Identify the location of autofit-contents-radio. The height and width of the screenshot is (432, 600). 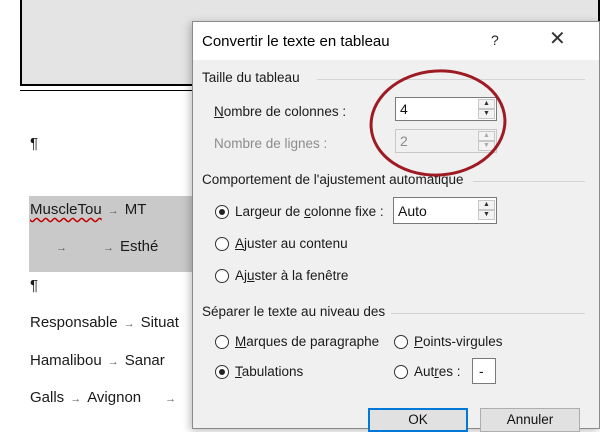
(222, 244).